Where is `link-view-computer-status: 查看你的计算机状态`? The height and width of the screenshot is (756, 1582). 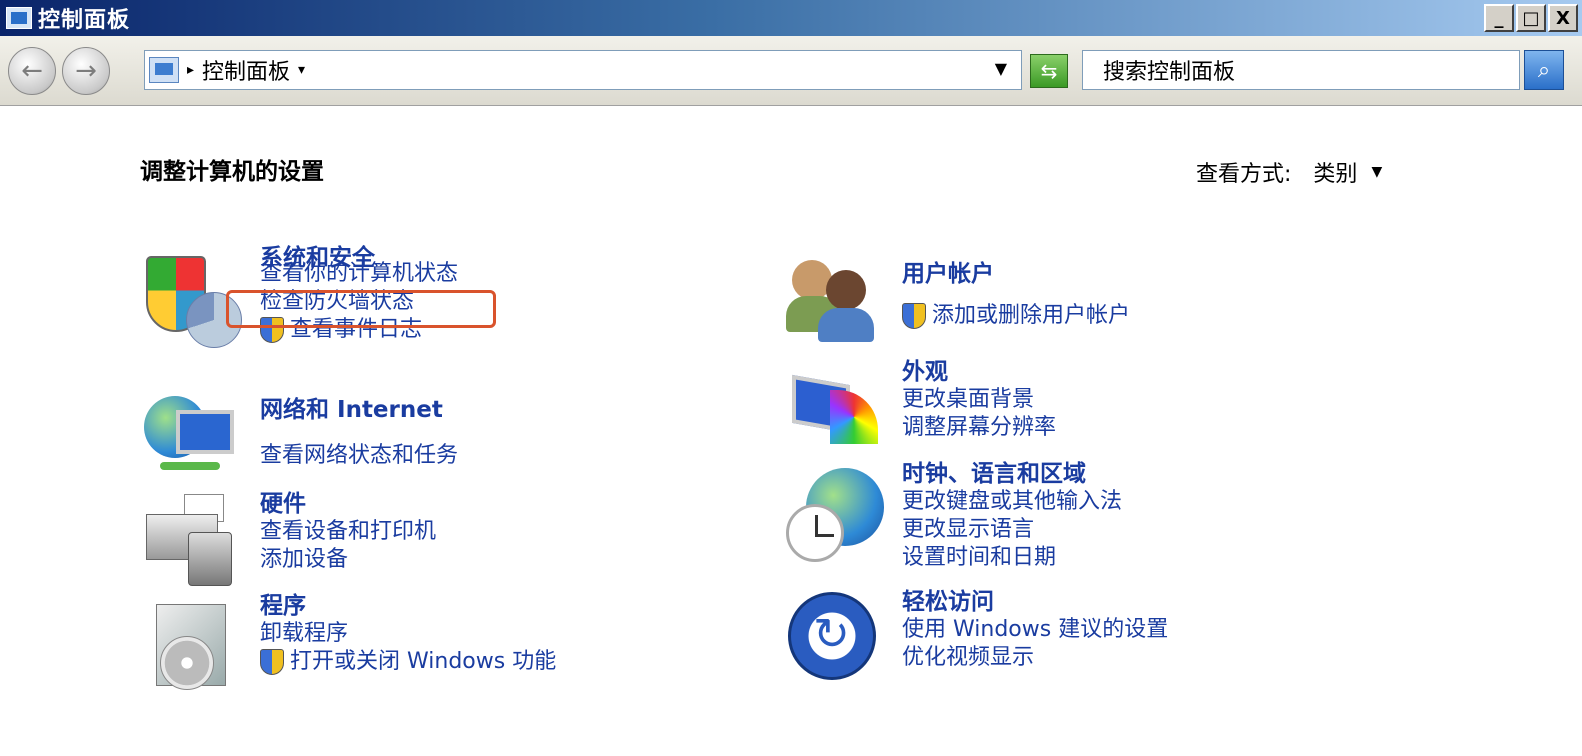
link-view-computer-status: 查看你的计算机状态 is located at coordinates (359, 274).